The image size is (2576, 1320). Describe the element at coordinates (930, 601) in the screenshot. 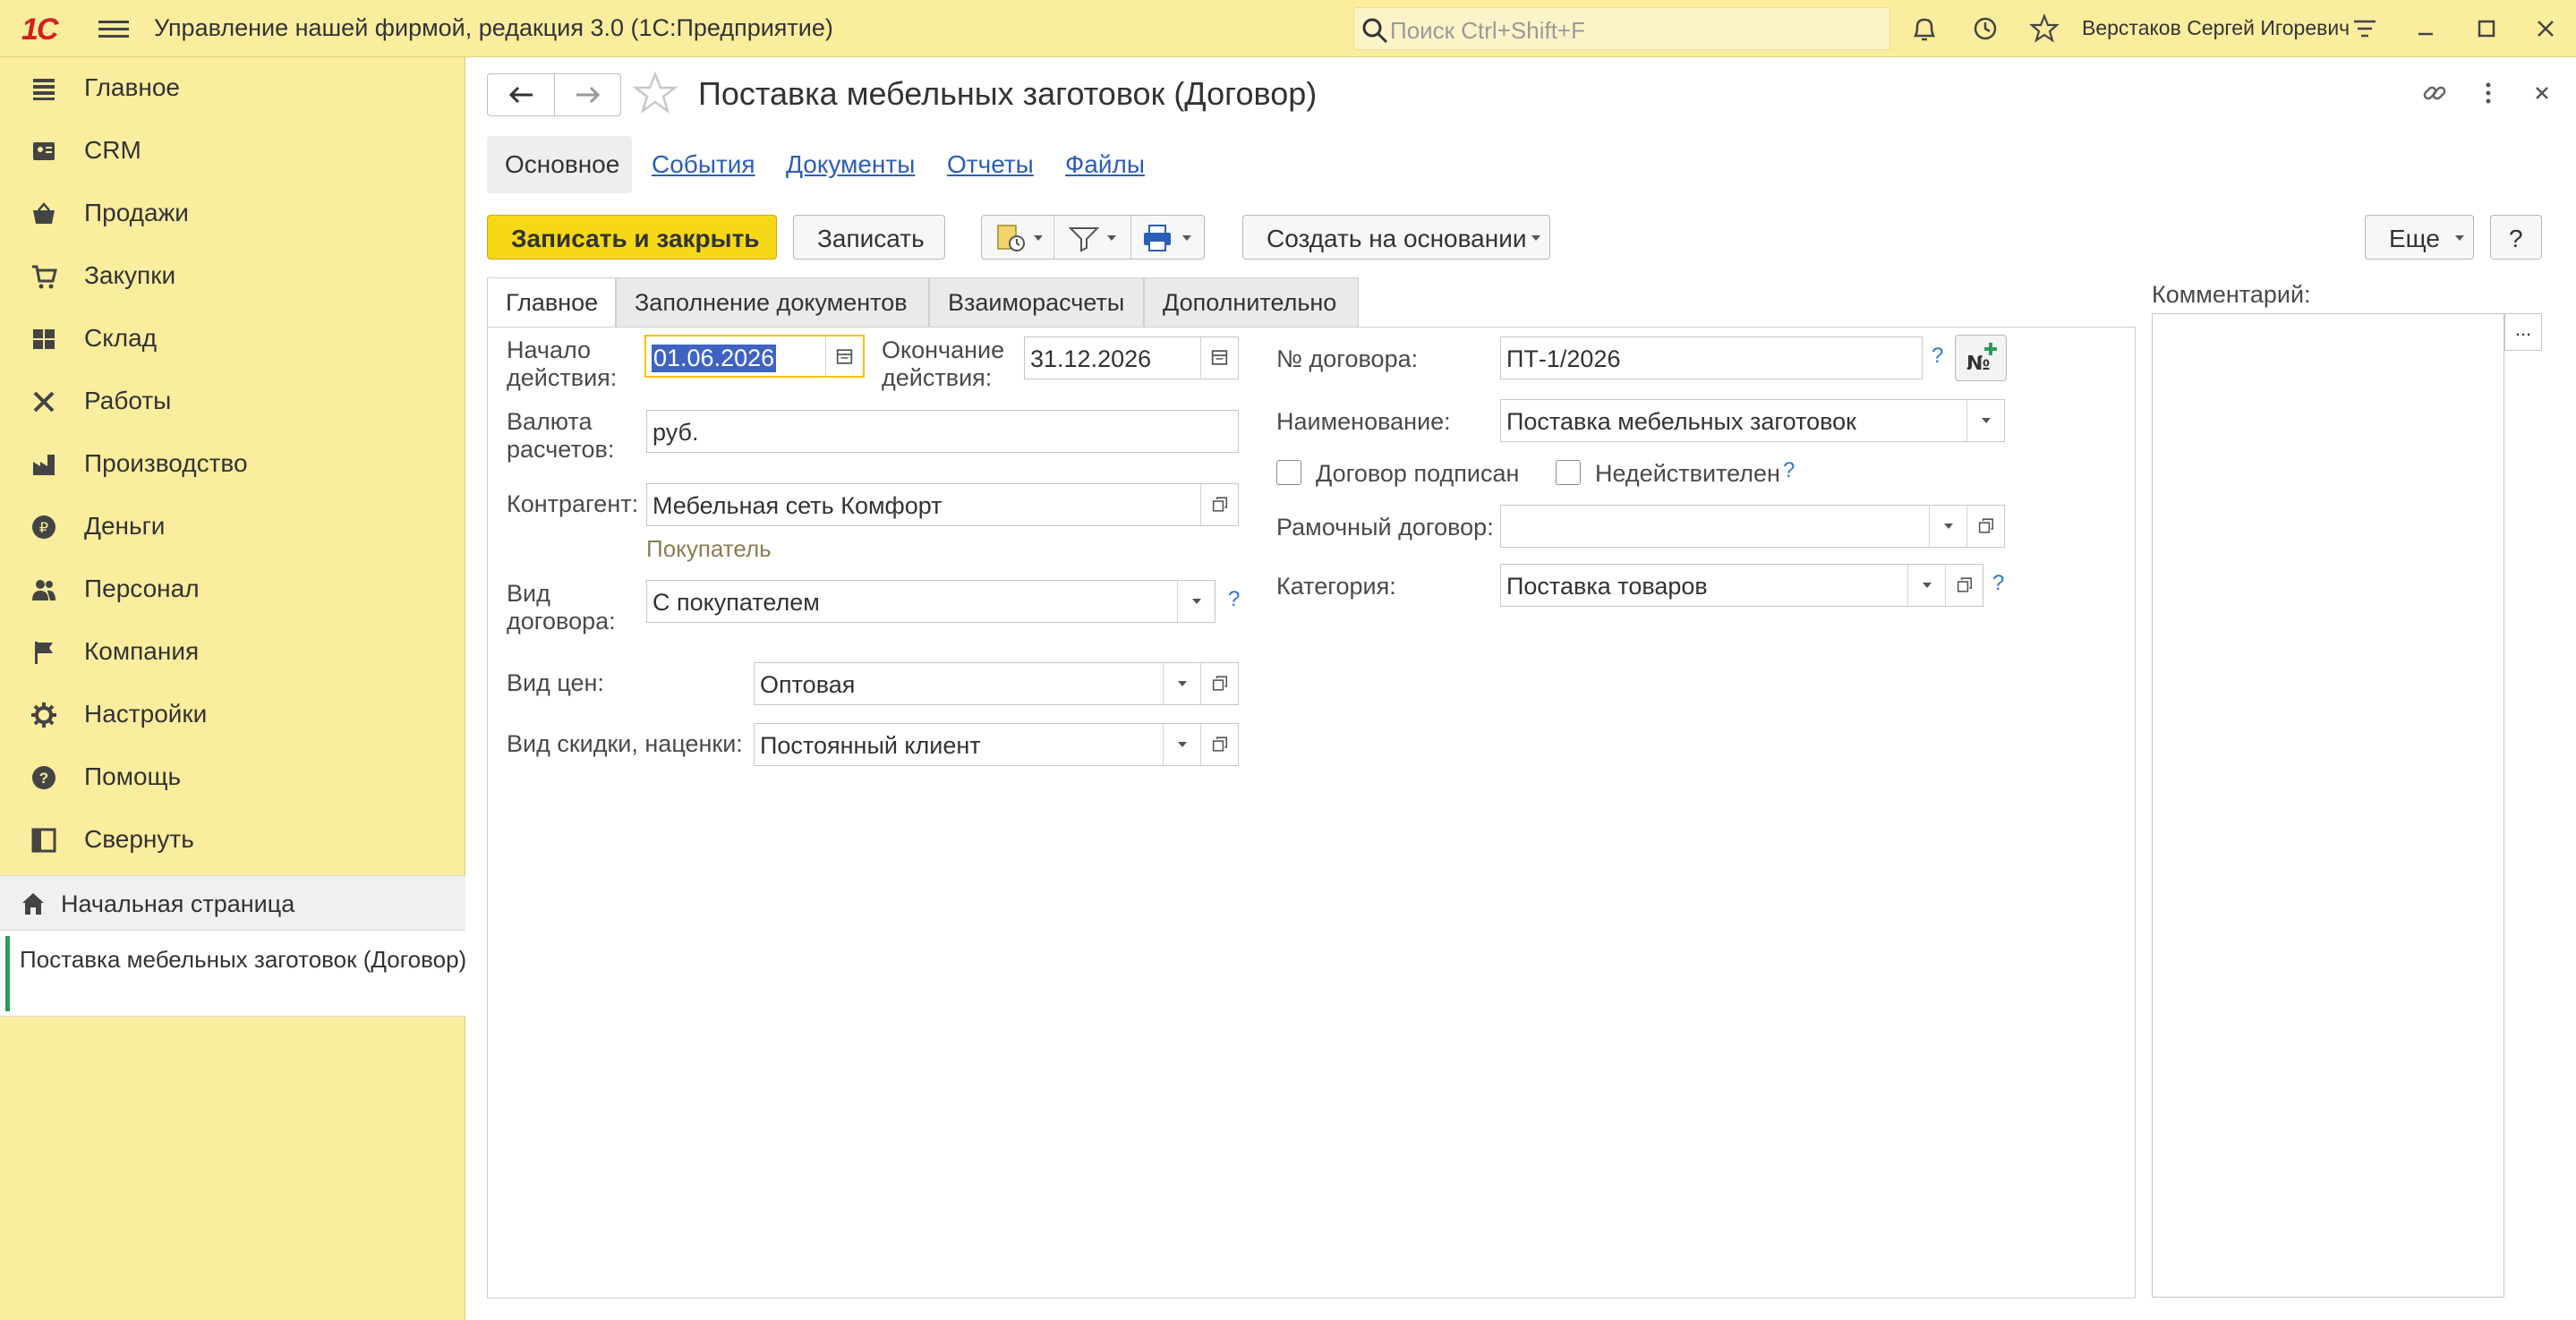

I see `contract-type-select: С покупателем` at that location.